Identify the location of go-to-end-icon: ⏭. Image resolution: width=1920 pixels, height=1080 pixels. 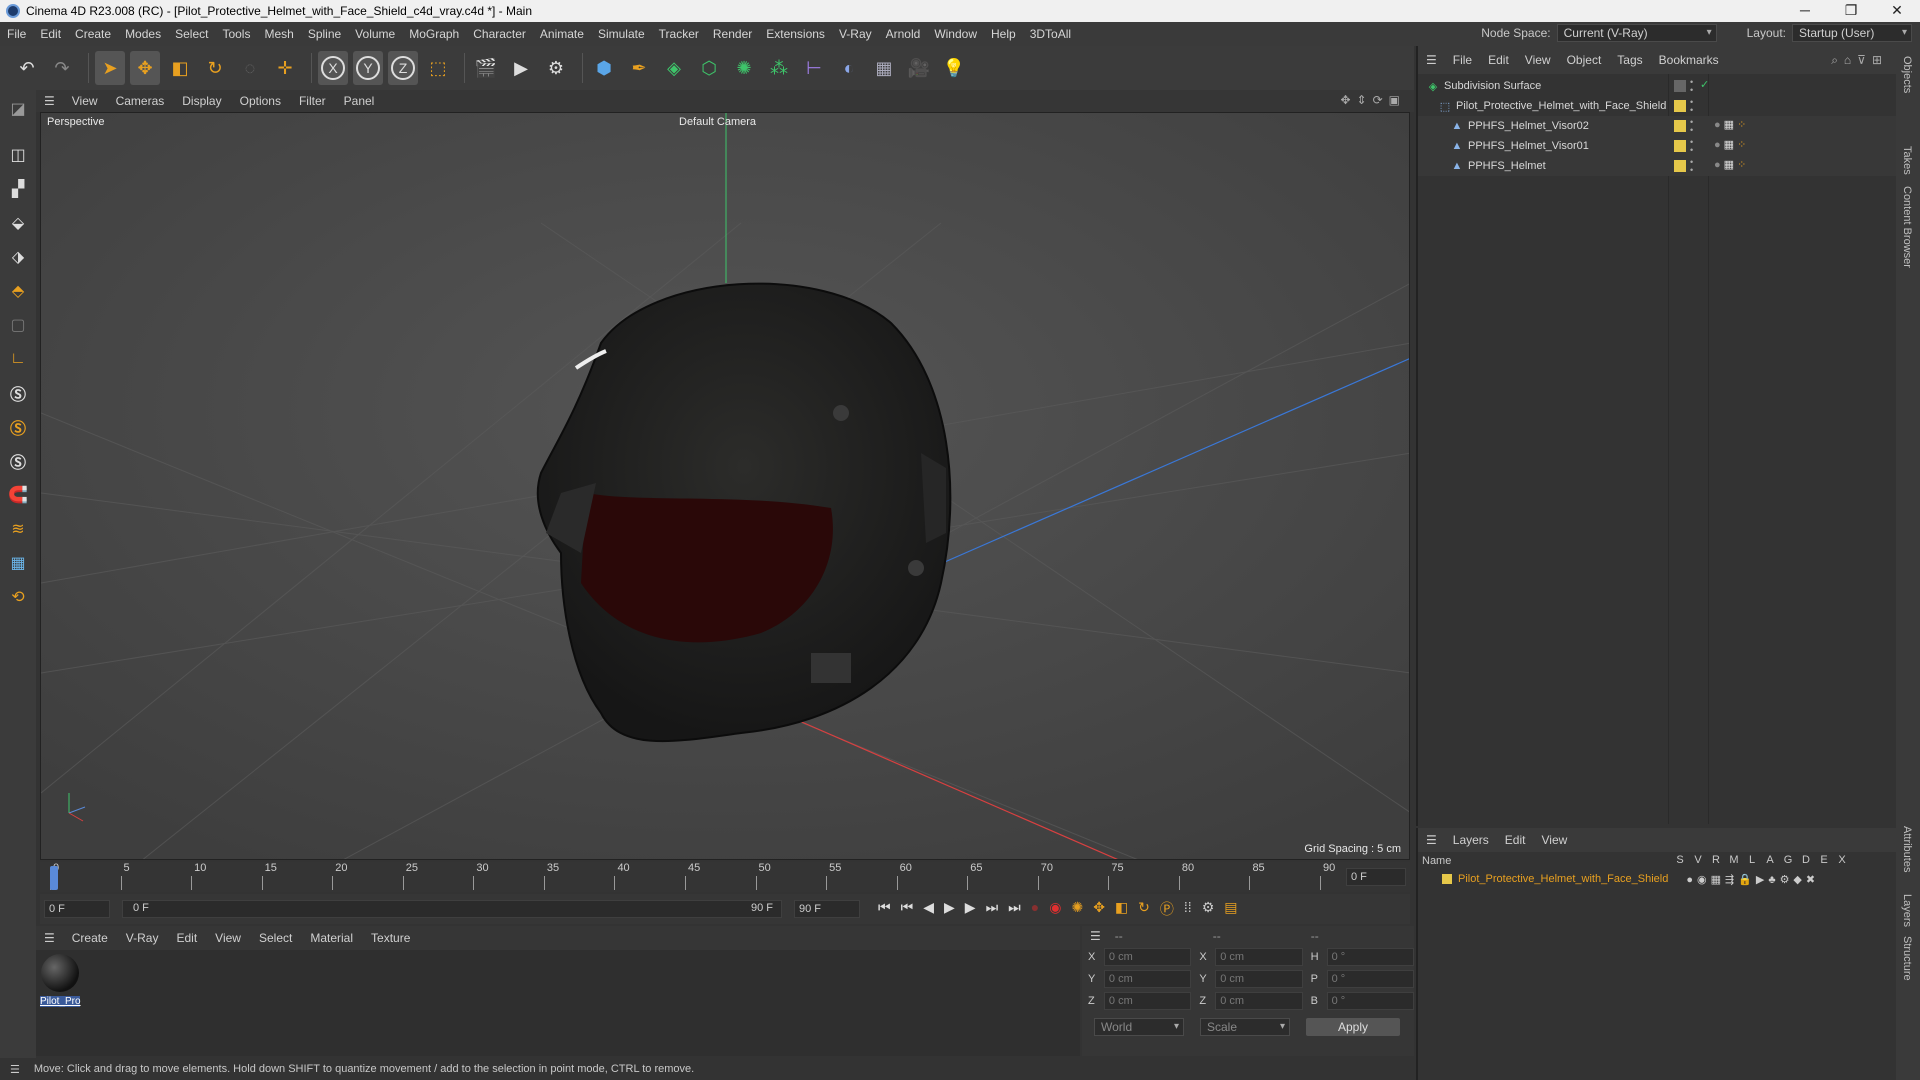
(1014, 909).